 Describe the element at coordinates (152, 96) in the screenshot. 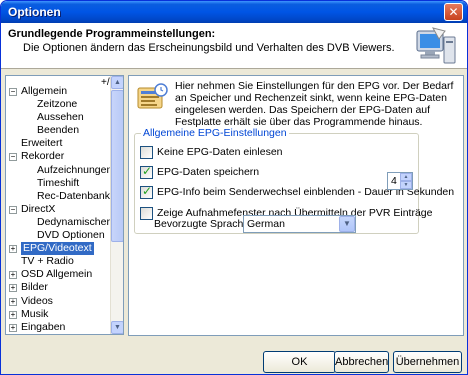

I see `epg-guide-icon` at that location.